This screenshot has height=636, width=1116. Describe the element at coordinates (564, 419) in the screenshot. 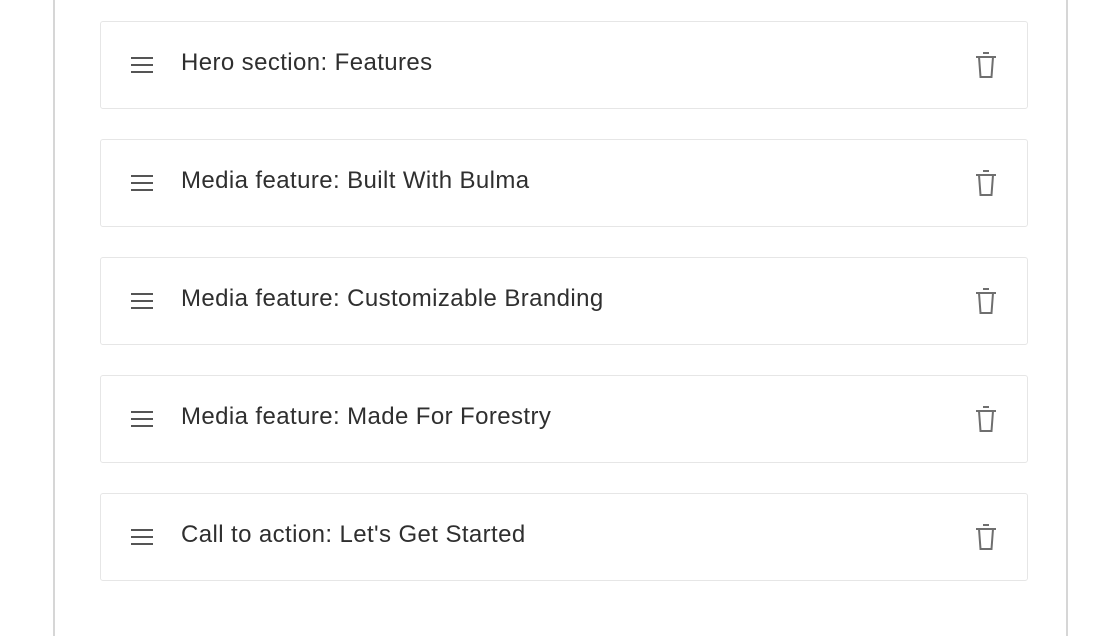

I see `list-item: Media feature: Made For Forestry` at that location.